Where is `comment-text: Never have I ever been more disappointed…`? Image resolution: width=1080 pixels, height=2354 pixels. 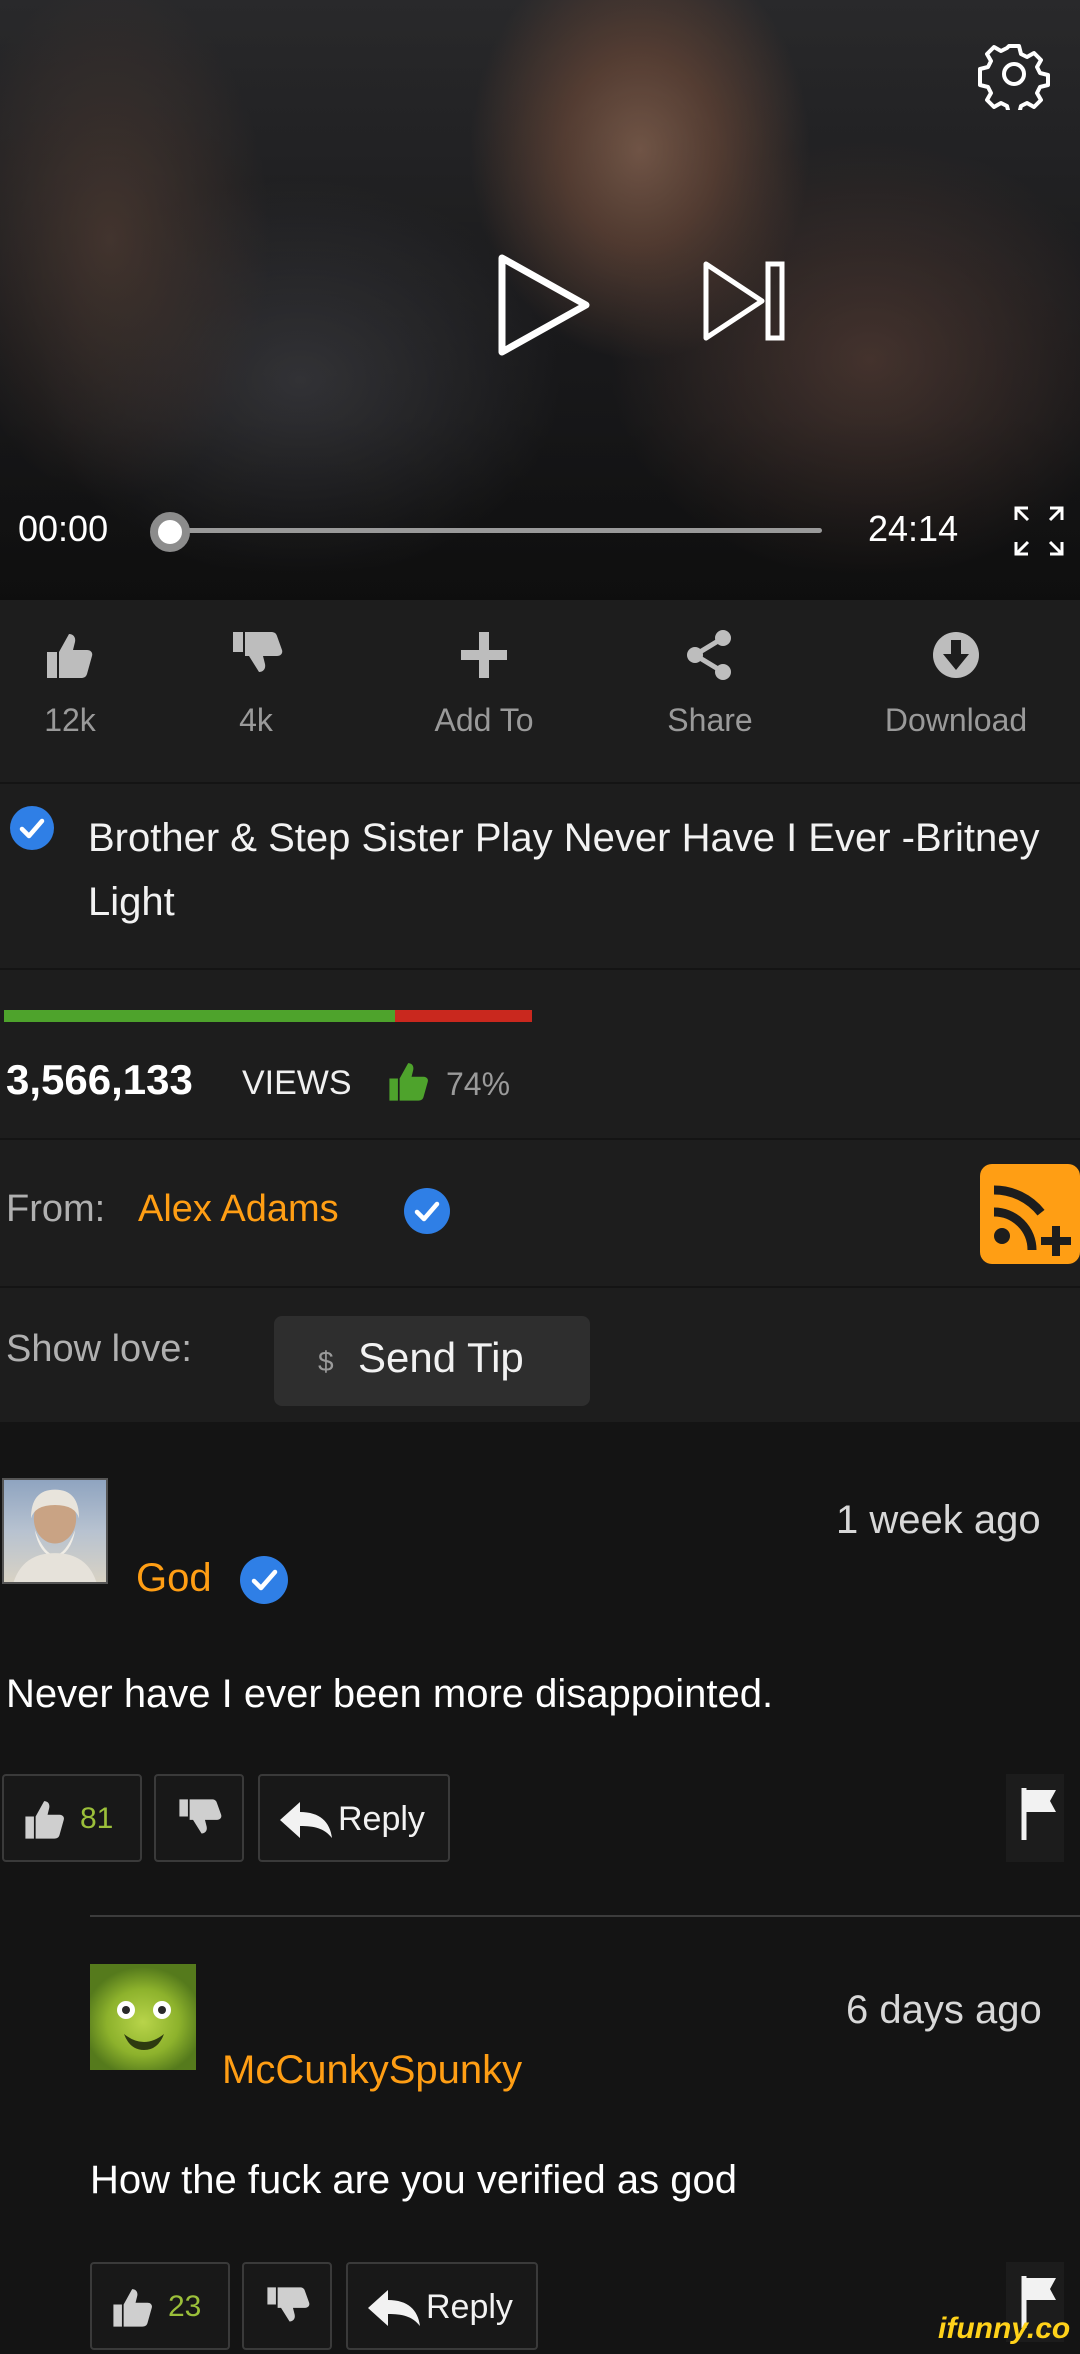 comment-text: Never have I ever been more disappointed… is located at coordinates (390, 1694).